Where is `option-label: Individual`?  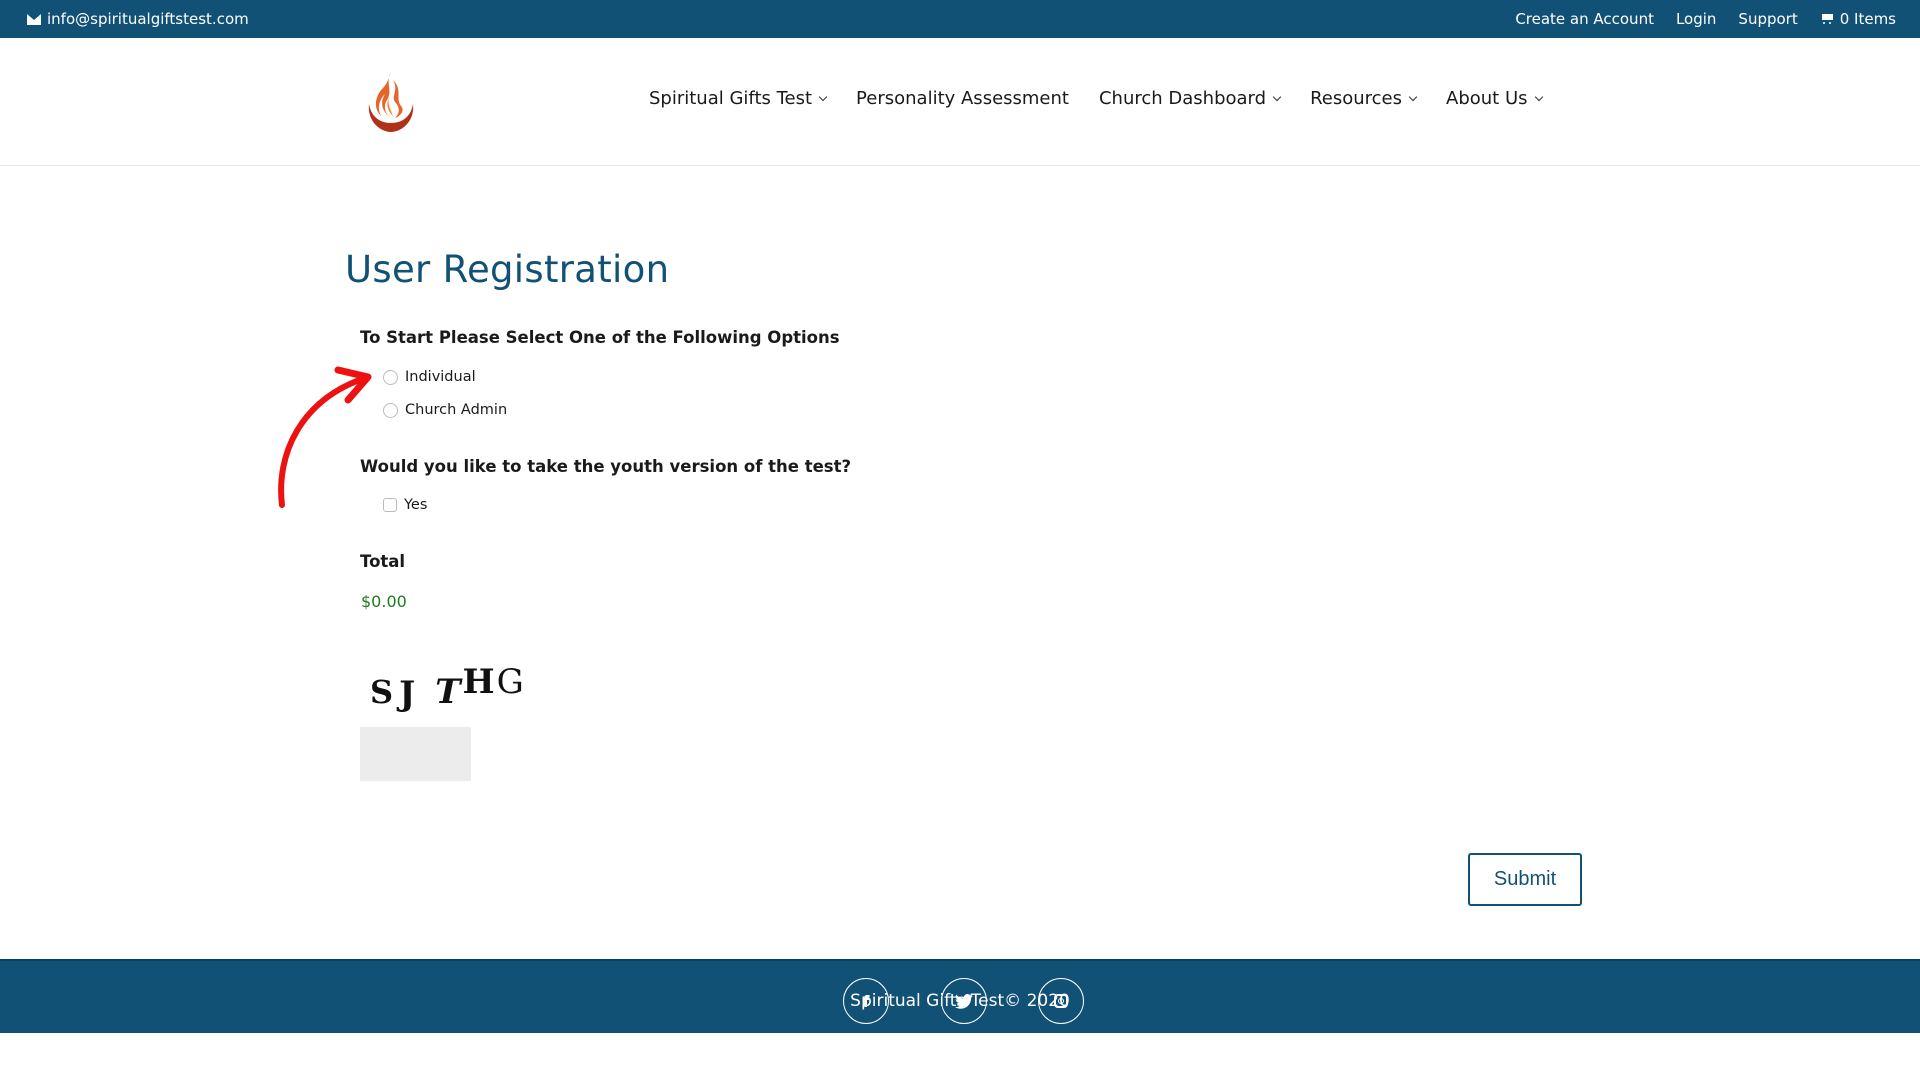 option-label: Individual is located at coordinates (440, 377).